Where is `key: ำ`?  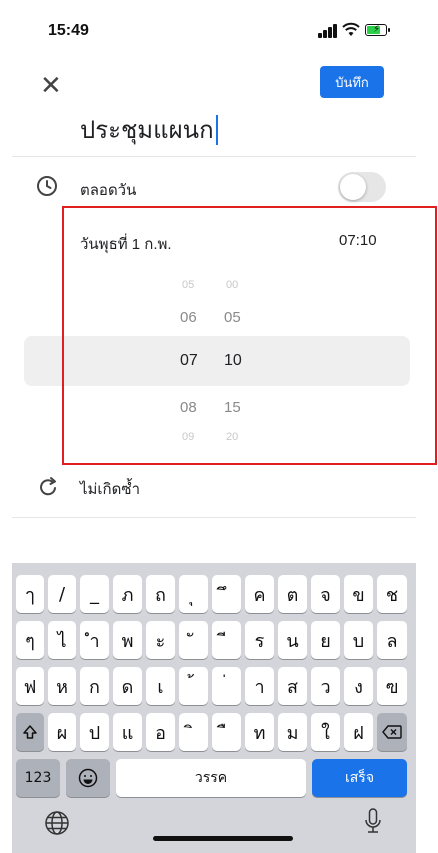 key: ำ is located at coordinates (94, 640).